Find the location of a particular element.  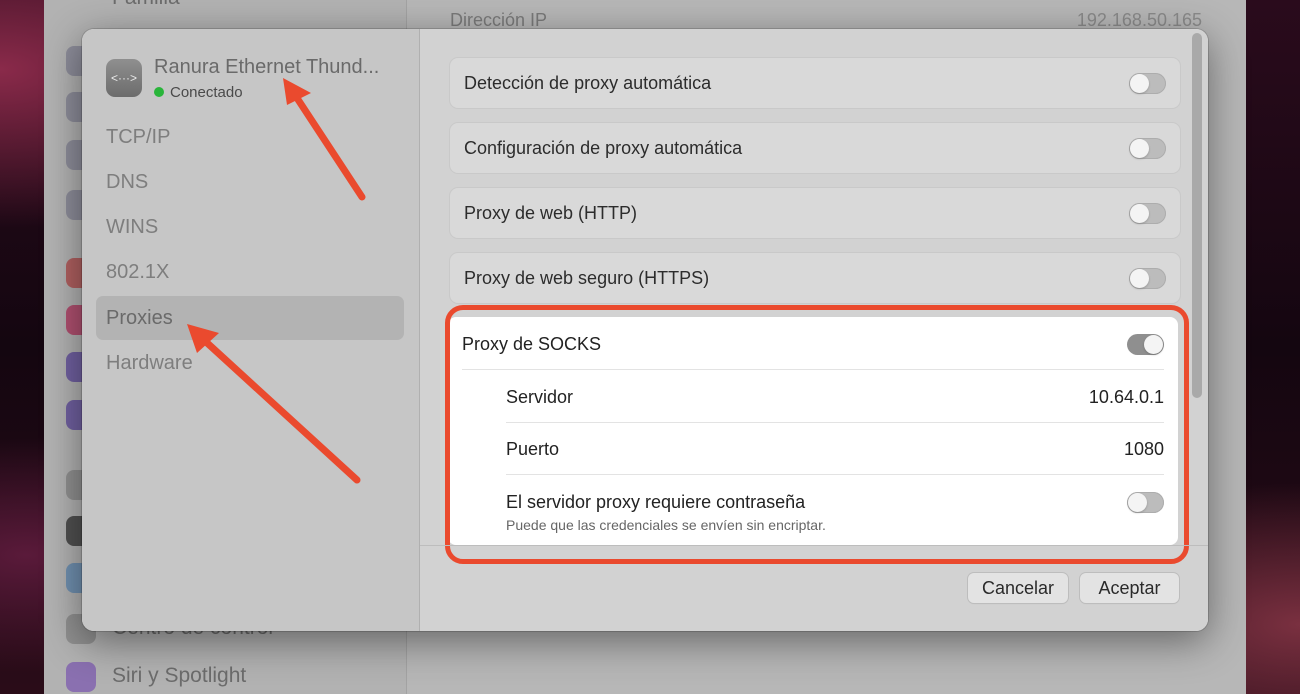

annotation-arrows is located at coordinates (276, 281).